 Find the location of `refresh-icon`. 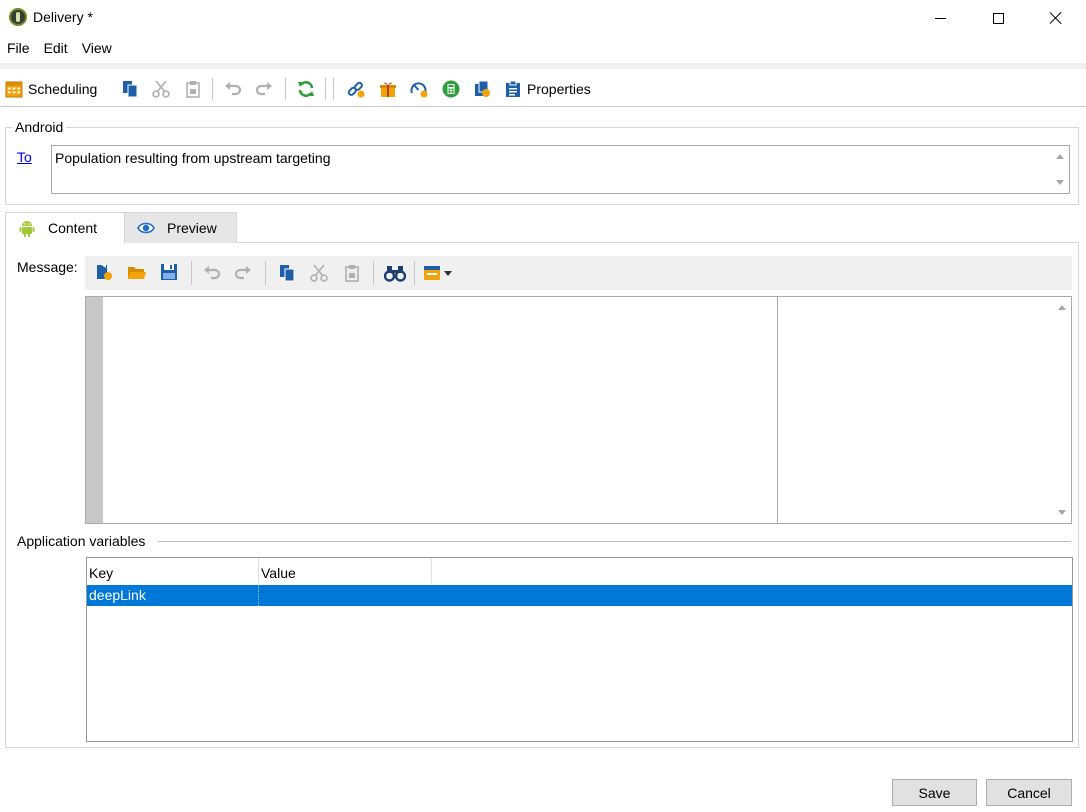

refresh-icon is located at coordinates (306, 89).